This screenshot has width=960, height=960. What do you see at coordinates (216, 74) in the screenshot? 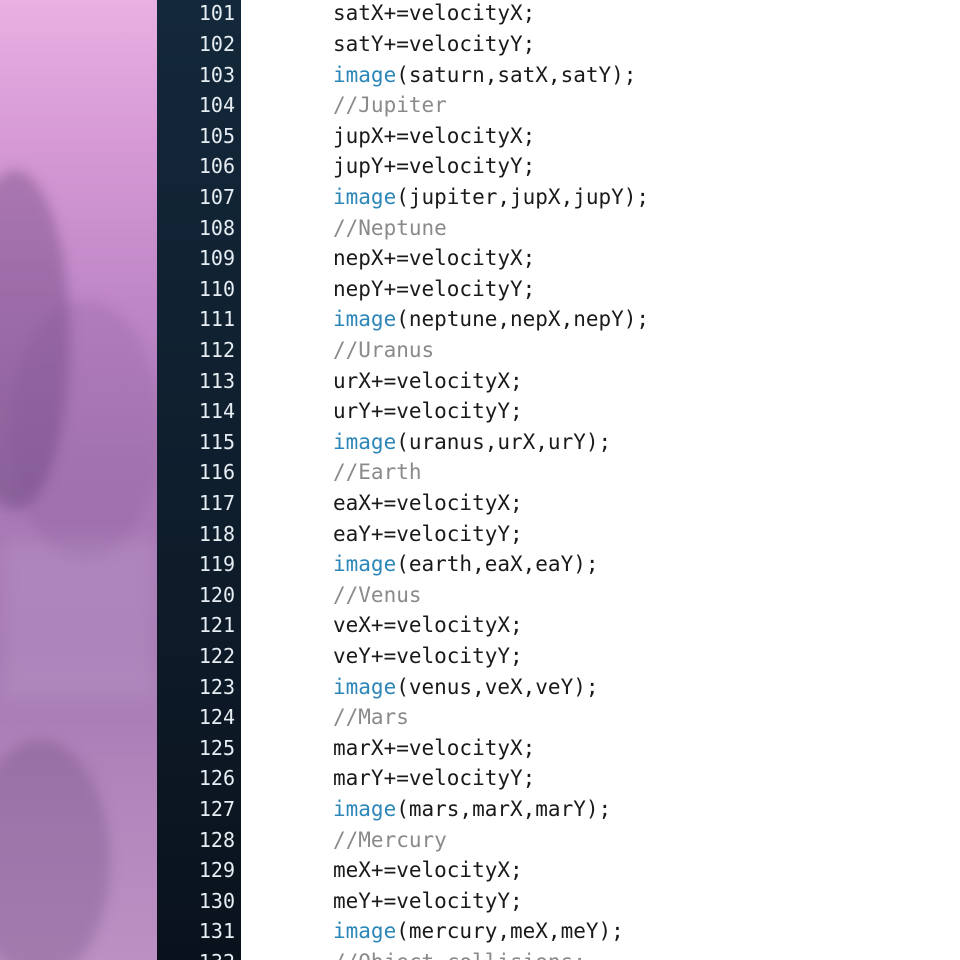
I see `line-number: 103` at bounding box center [216, 74].